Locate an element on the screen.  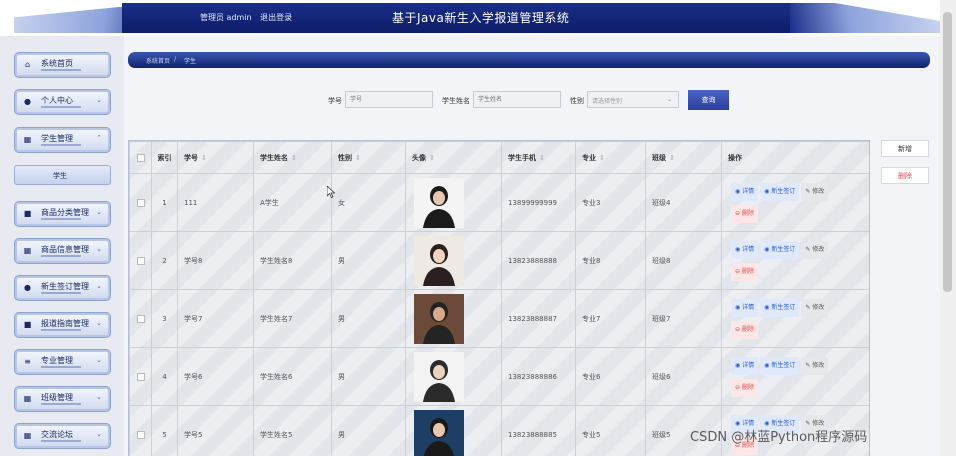
sidebar-subitem-label: 学生 is located at coordinates (60, 176).